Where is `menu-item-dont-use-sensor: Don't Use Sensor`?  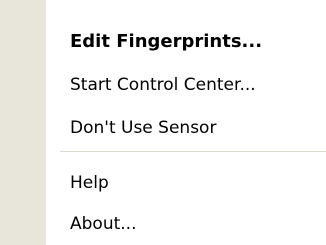
menu-item-dont-use-sensor: Don't Use Sensor is located at coordinates (195, 128).